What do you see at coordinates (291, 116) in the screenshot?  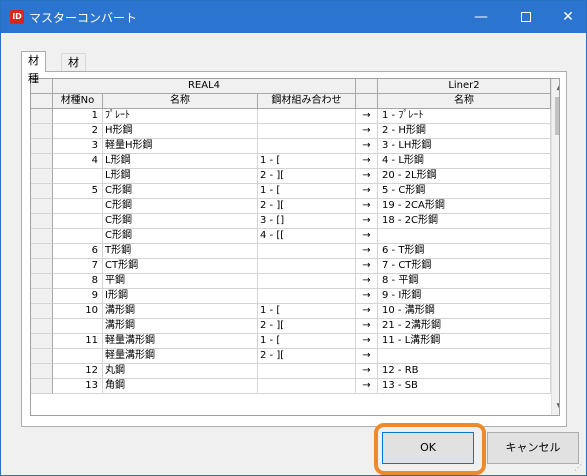 I see `table-row: 1 ﾌﾟﾚｰﾄ → 1 - ﾌﾟﾚｰﾄ` at bounding box center [291, 116].